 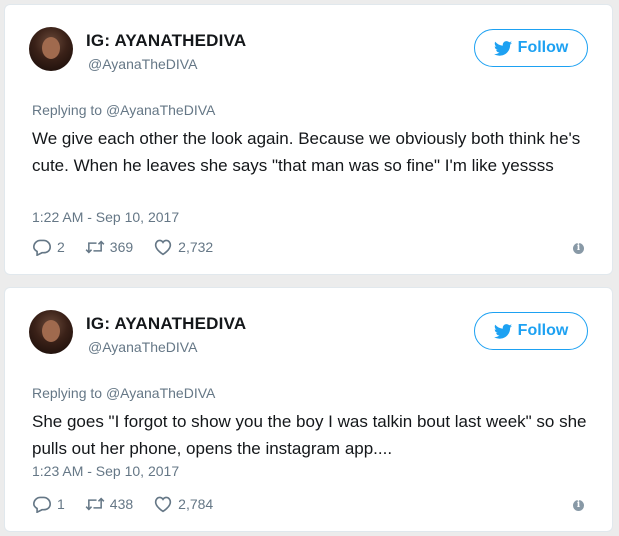 I want to click on retweet-count: 369, so click(x=121, y=247).